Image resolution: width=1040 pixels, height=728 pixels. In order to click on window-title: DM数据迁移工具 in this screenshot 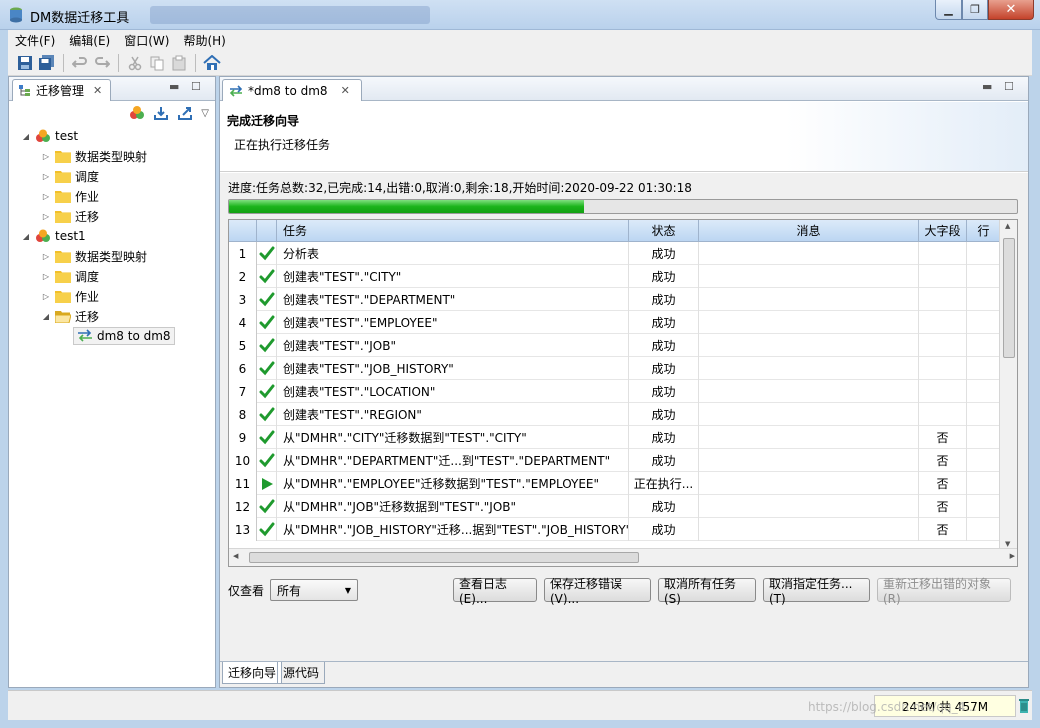, I will do `click(80, 18)`.